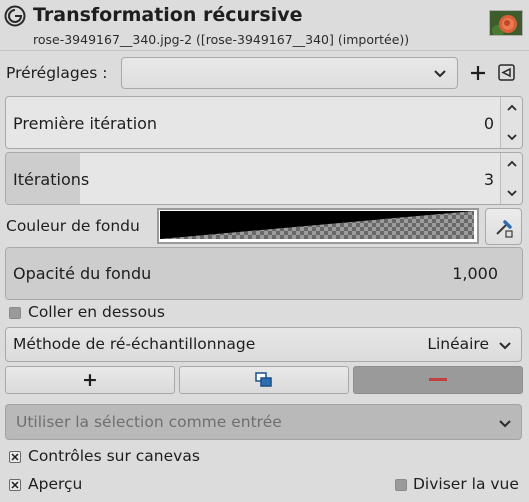 This screenshot has height=502, width=529. Describe the element at coordinates (511, 178) in the screenshot. I see `iterations-stepper` at that location.